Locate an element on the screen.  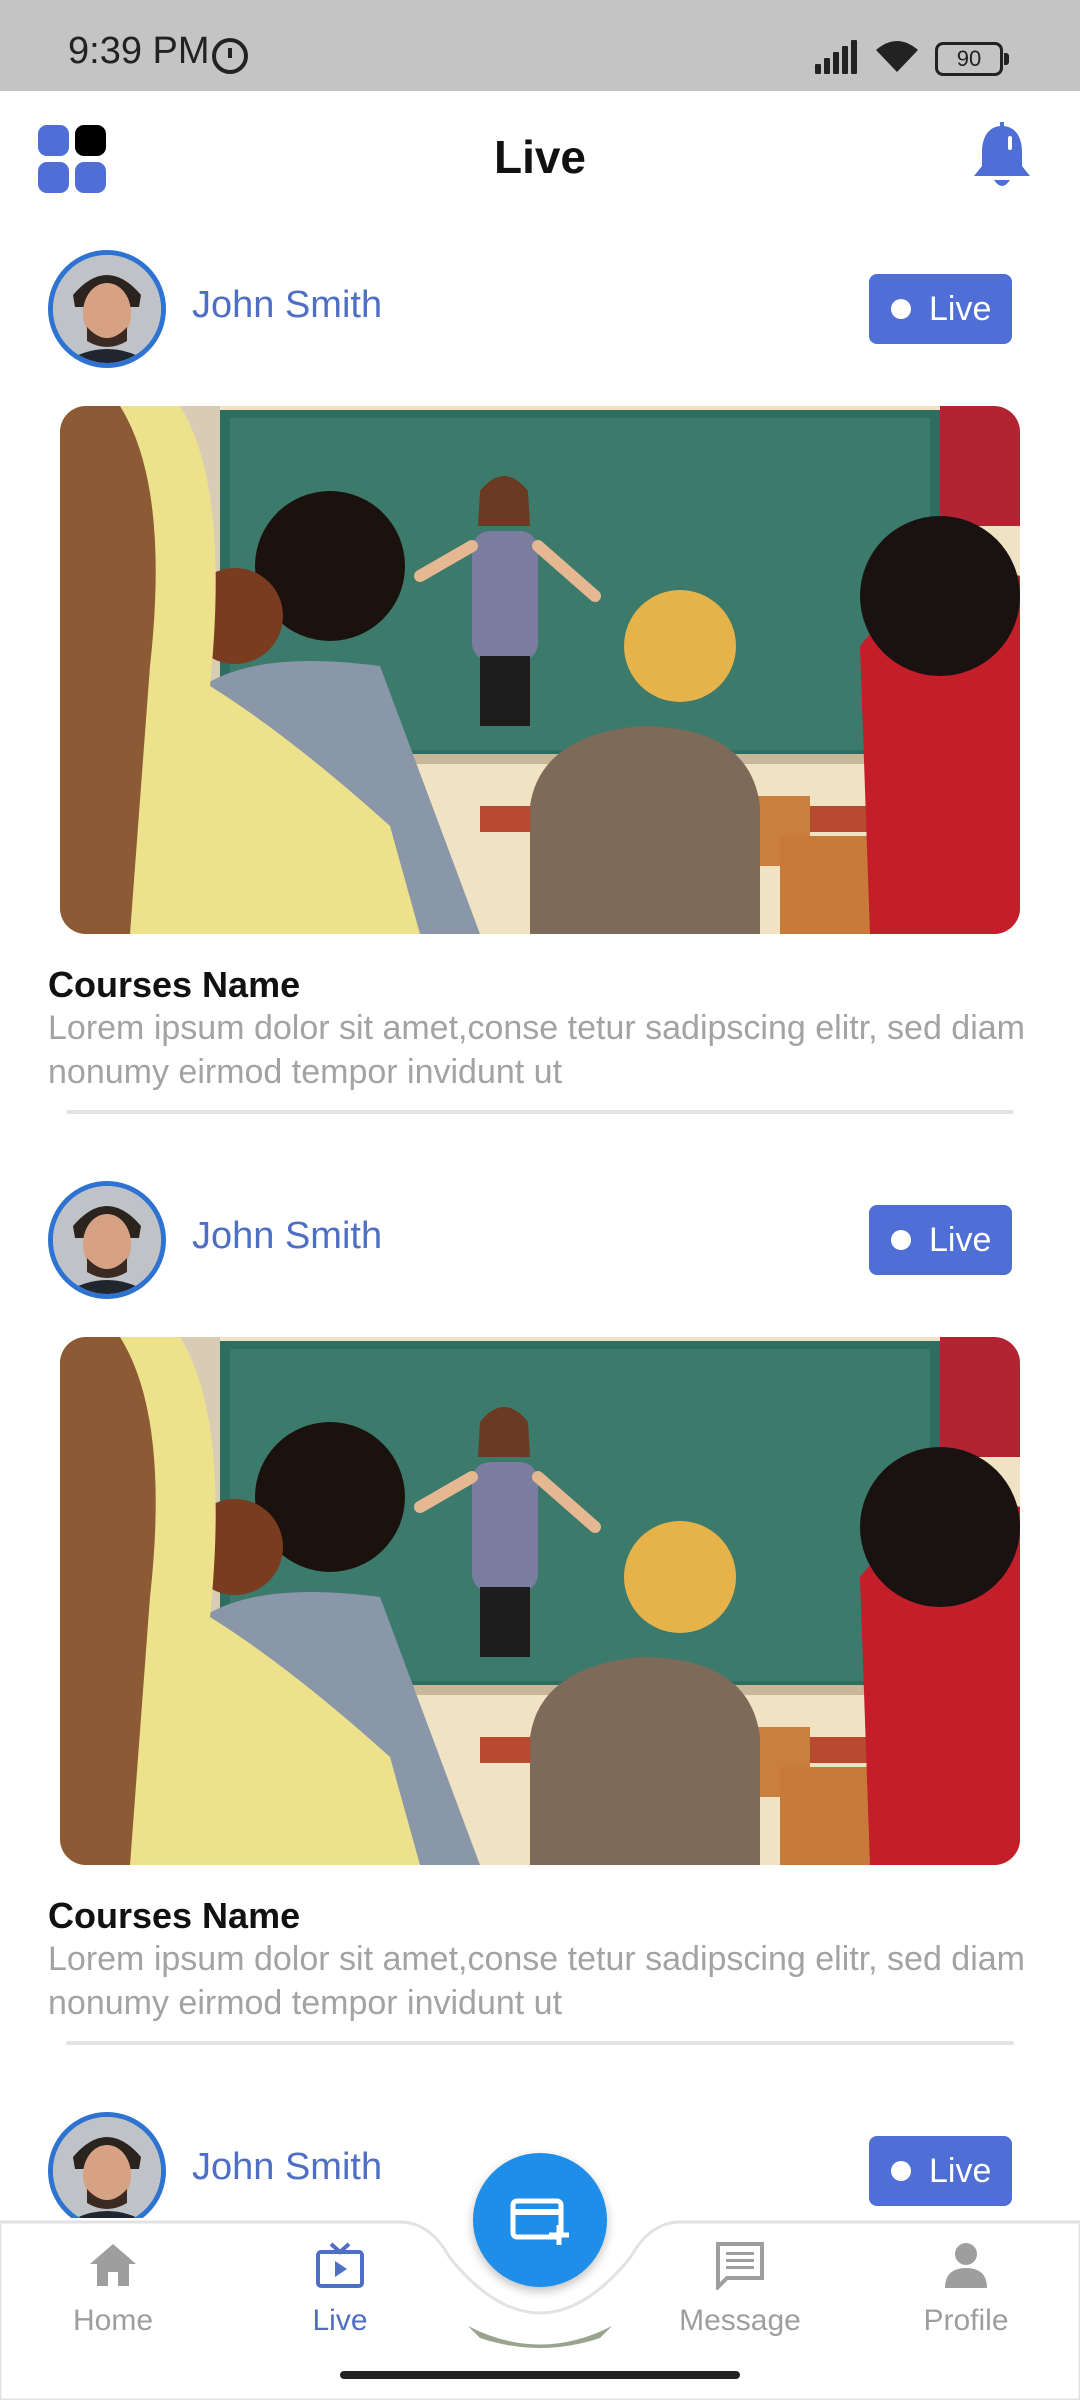
battery-icon: 90 is located at coordinates (972, 59).